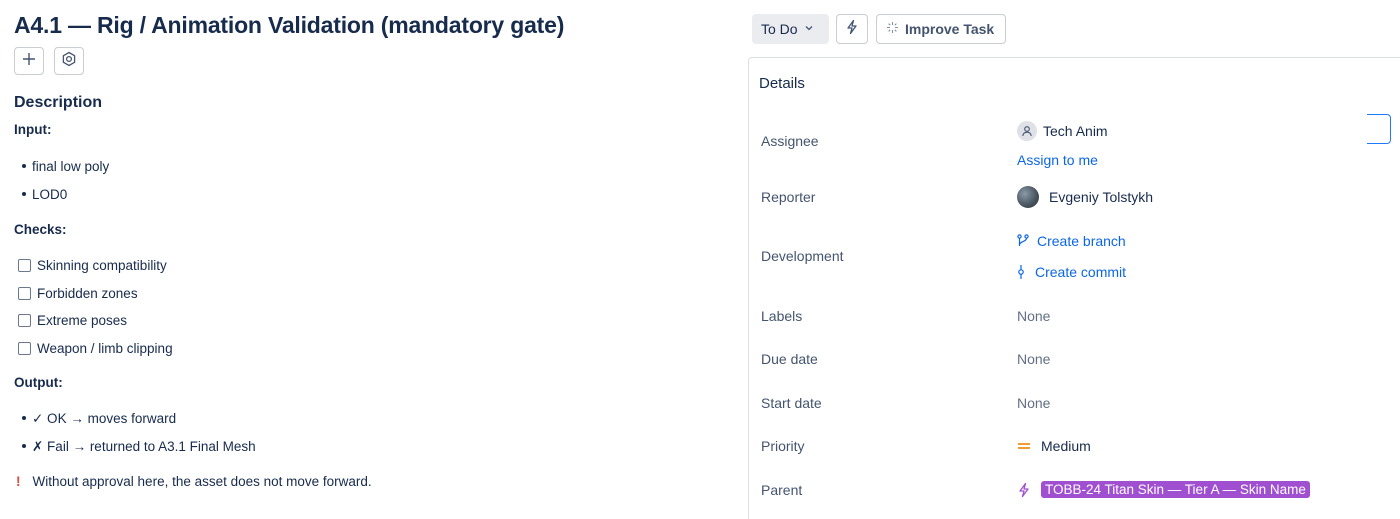 This screenshot has width=1400, height=519. What do you see at coordinates (1054, 446) in the screenshot?
I see `priority-value: Medium` at bounding box center [1054, 446].